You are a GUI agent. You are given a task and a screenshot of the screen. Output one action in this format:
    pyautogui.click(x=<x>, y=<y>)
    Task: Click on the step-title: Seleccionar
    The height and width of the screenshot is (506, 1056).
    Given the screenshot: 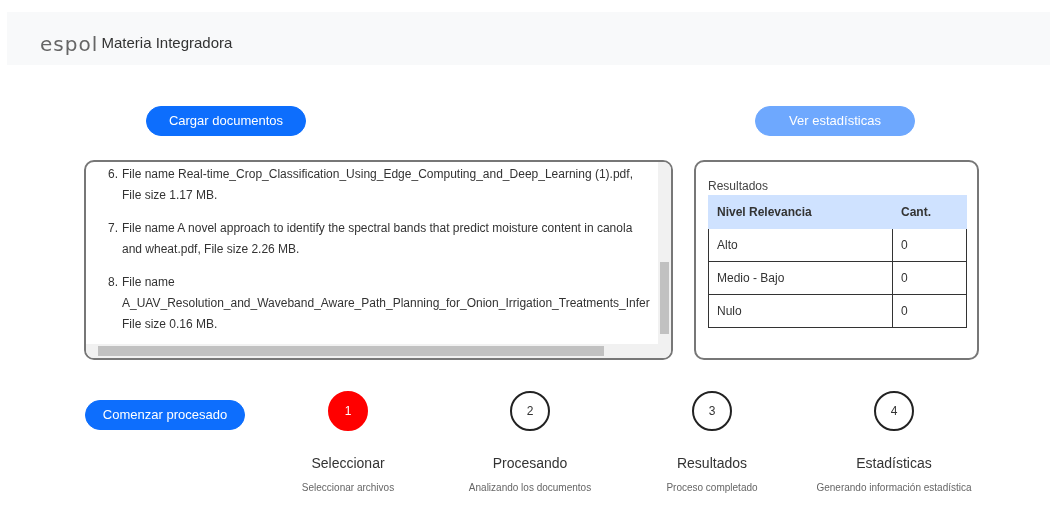 What is the action you would take?
    pyautogui.click(x=348, y=463)
    